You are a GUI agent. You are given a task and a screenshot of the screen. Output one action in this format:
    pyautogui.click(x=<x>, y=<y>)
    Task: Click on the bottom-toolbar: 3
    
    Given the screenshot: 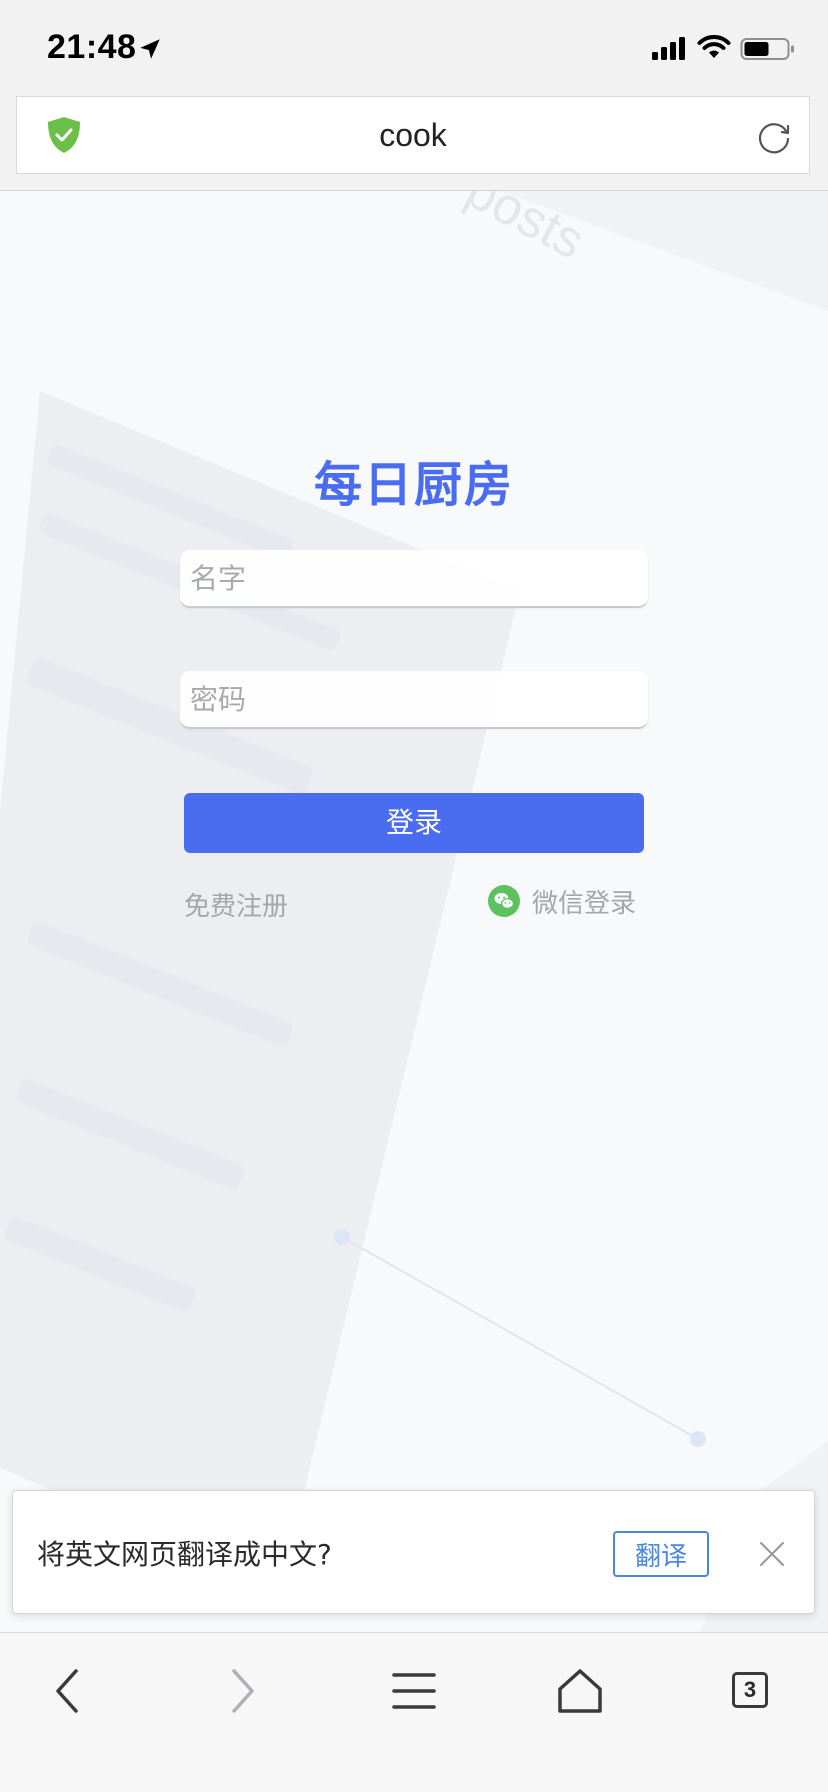 What is the action you would take?
    pyautogui.click(x=414, y=1712)
    